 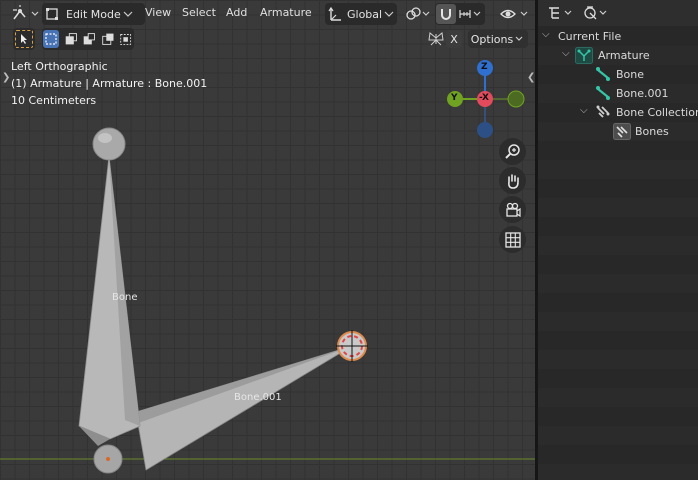 I want to click on armature-icon, so click(x=584, y=55).